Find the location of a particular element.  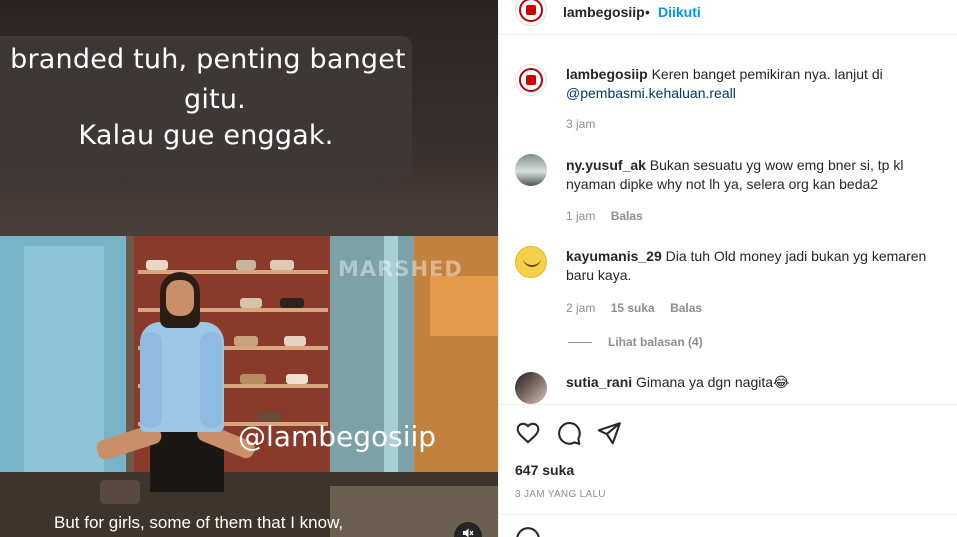

view-replies-label: Lihat balasan (4) is located at coordinates (655, 342).